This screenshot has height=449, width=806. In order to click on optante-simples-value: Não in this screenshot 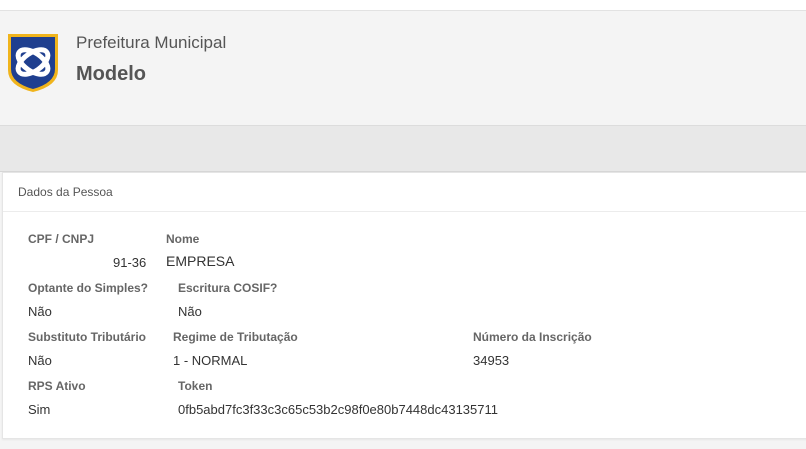, I will do `click(40, 311)`.